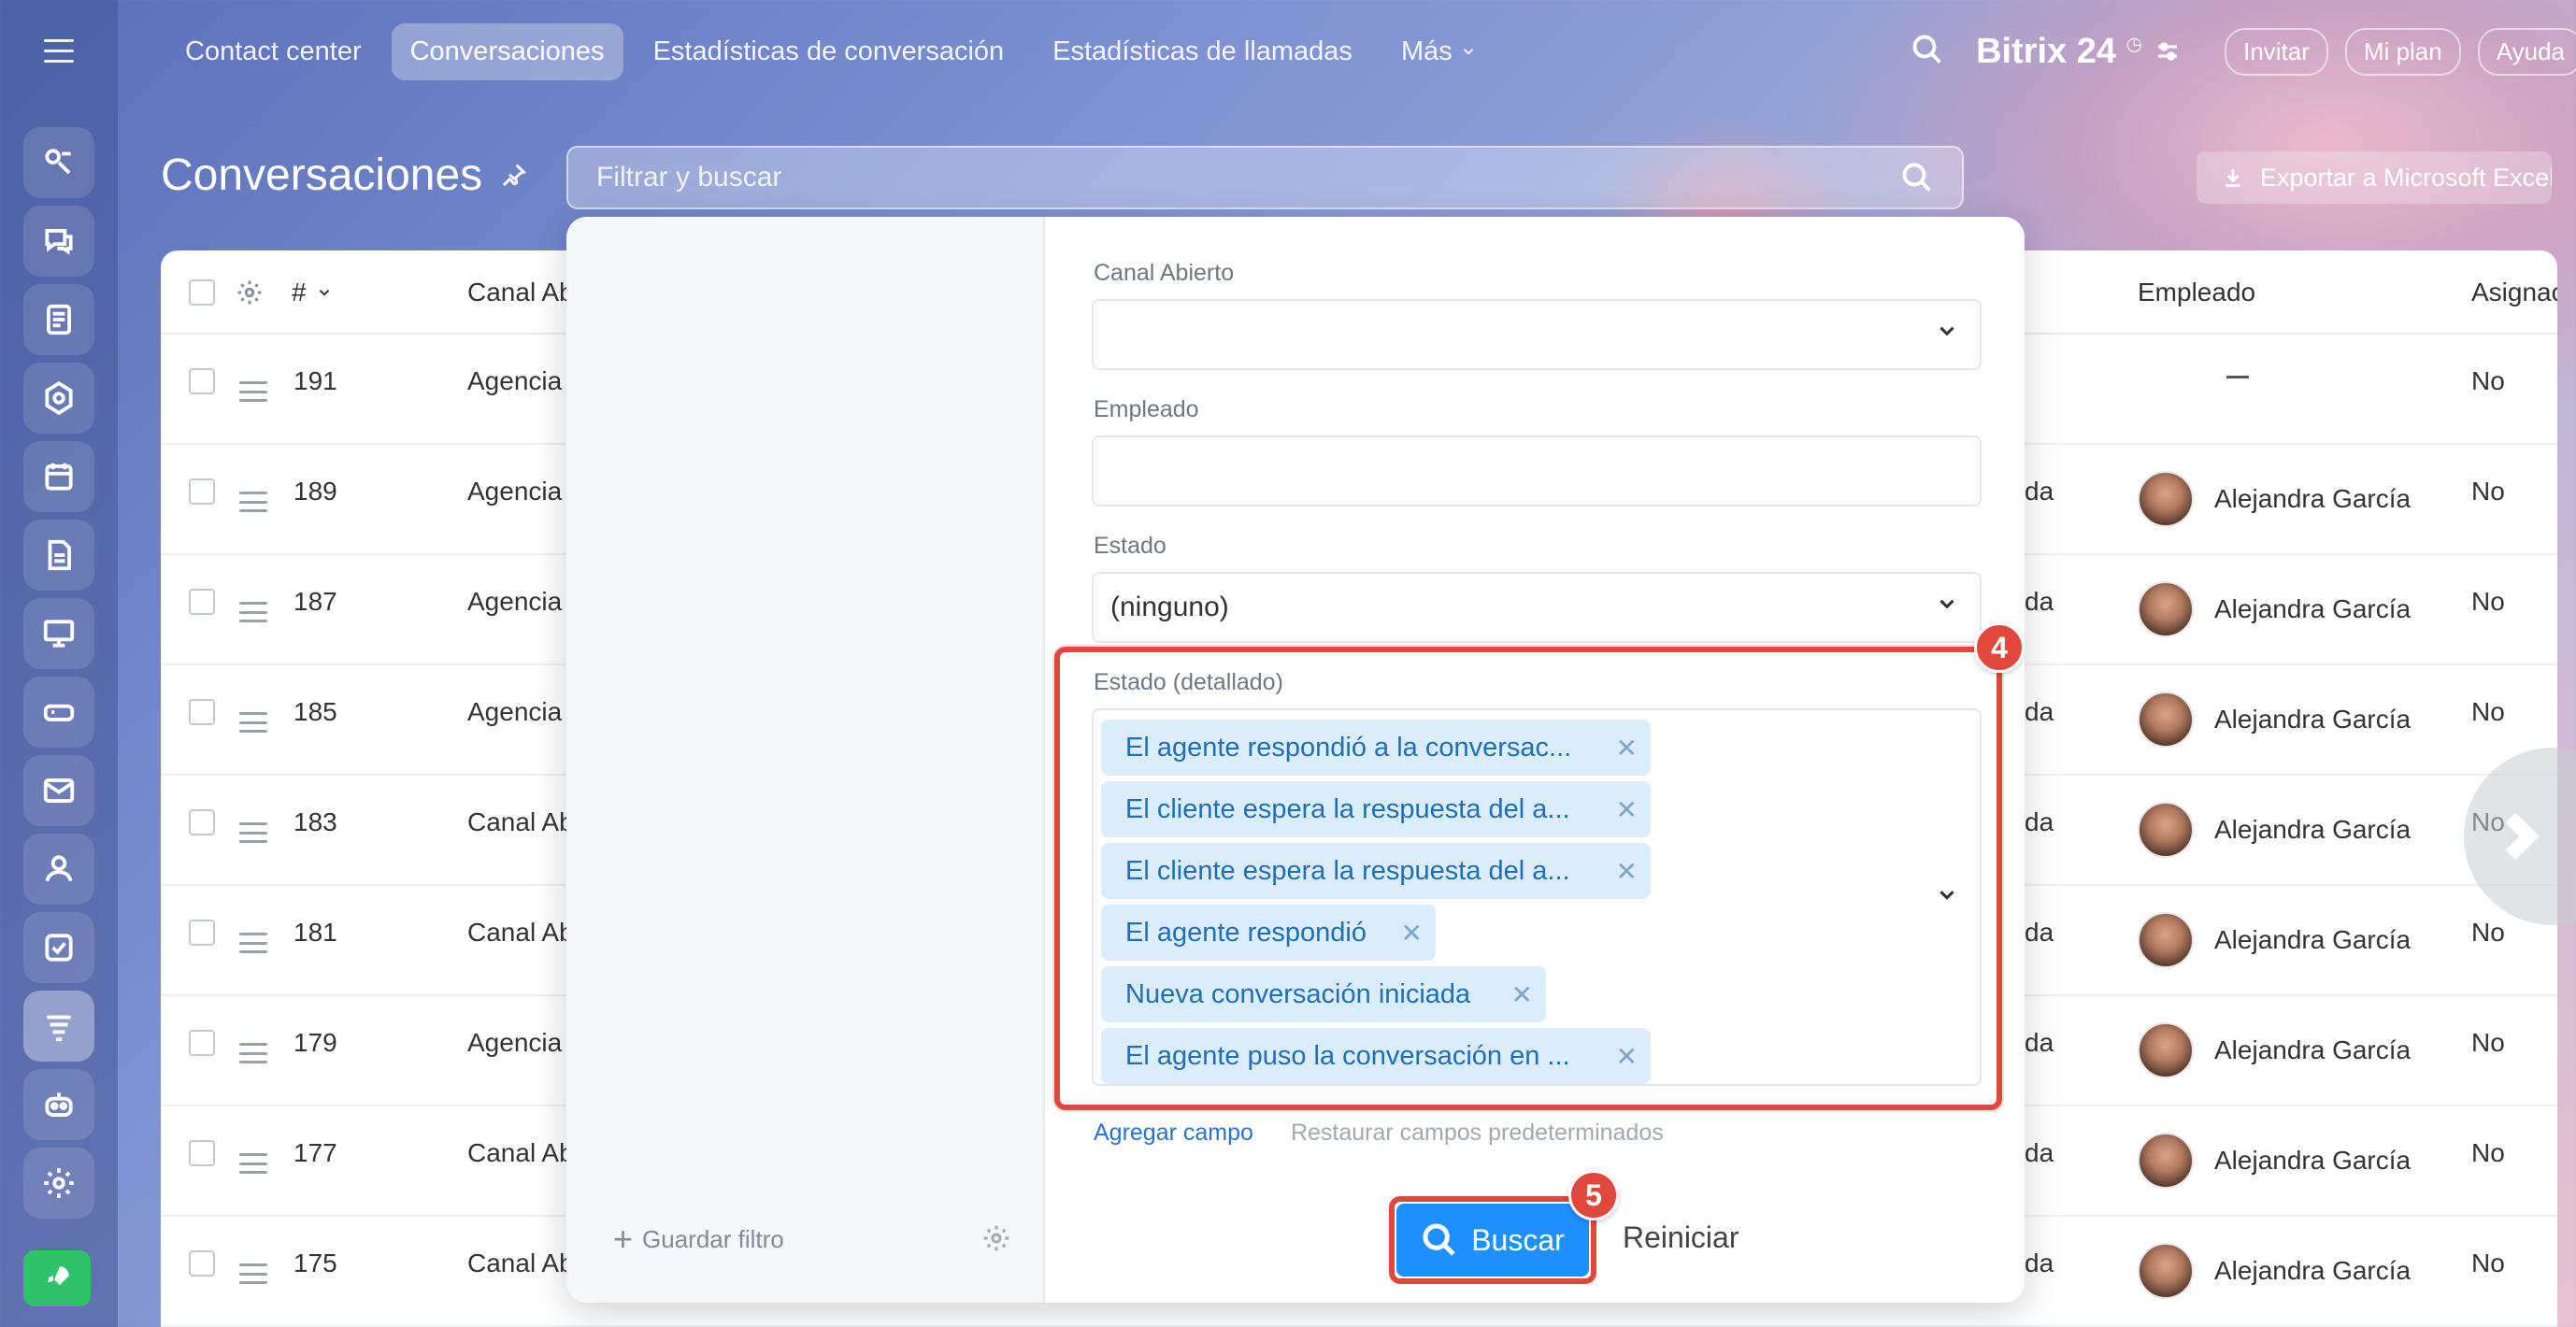 The width and height of the screenshot is (2576, 1327). Describe the element at coordinates (58, 869) in the screenshot. I see `contacts-icon` at that location.